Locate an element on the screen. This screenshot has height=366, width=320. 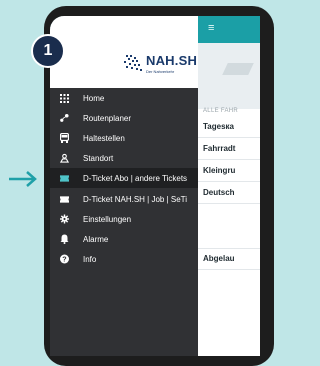
bell-icon is located at coordinates (64, 239).